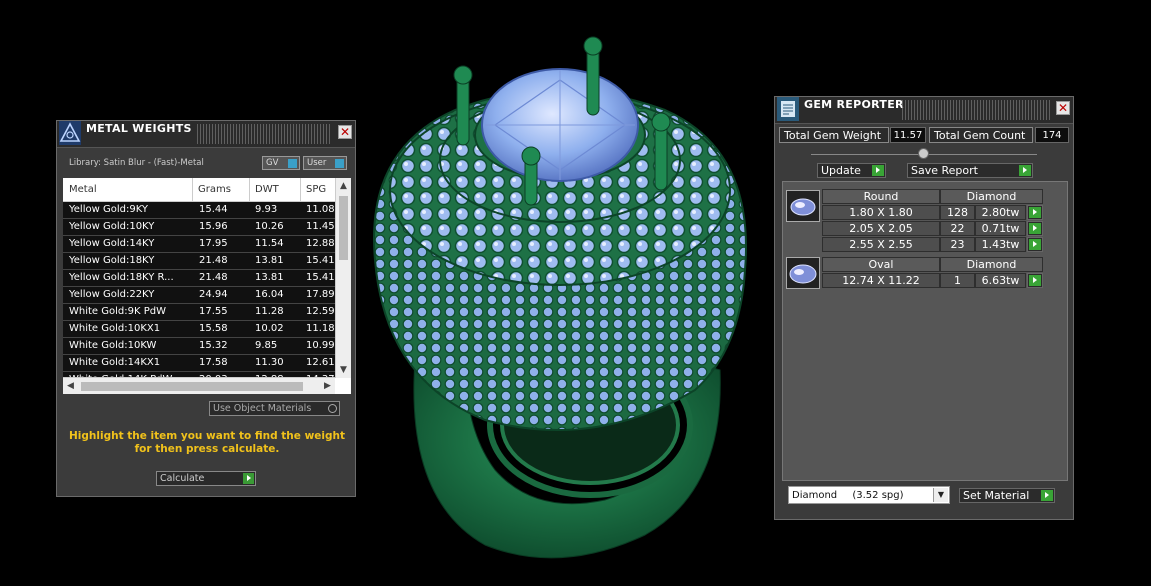  I want to click on metal-weights-titlebar: METAL WEIGHTS ✕, so click(206, 134).